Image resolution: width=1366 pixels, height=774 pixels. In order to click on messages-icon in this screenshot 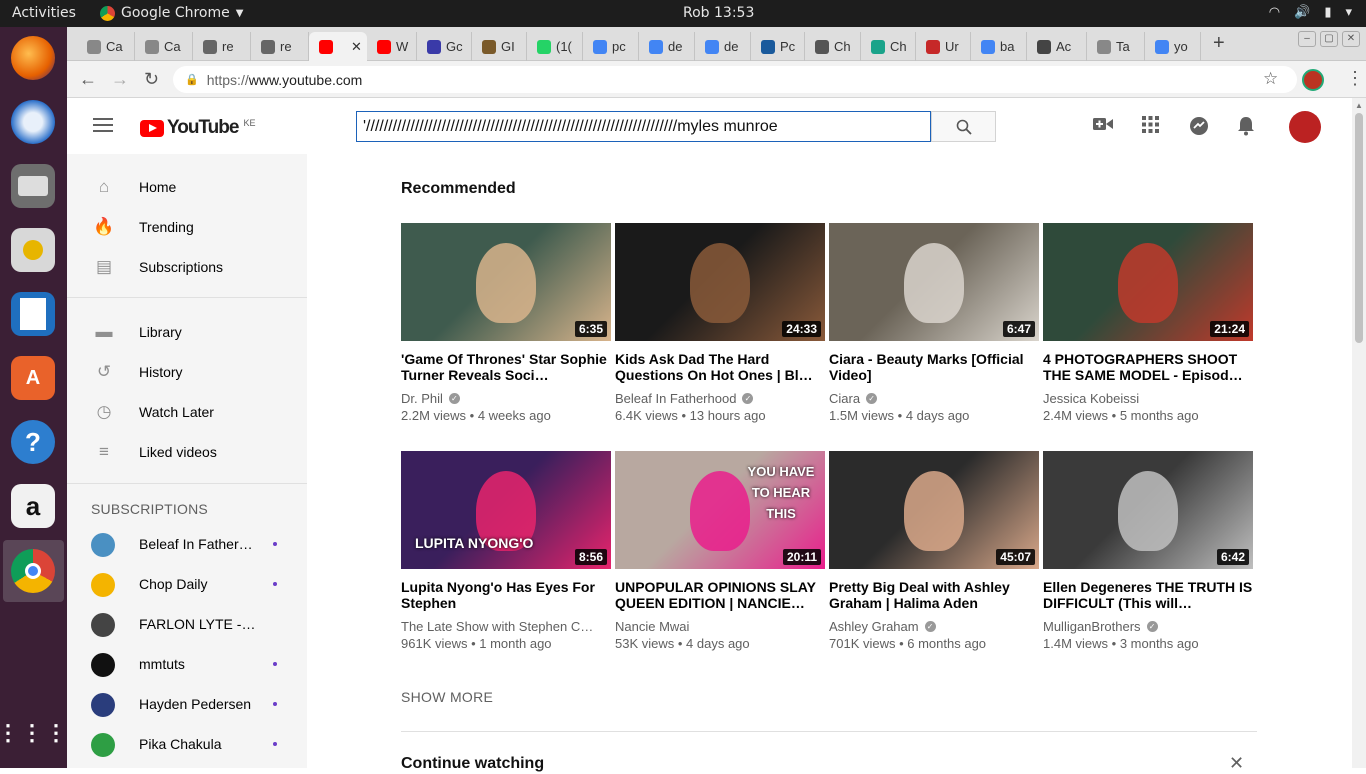, I will do `click(1199, 129)`.